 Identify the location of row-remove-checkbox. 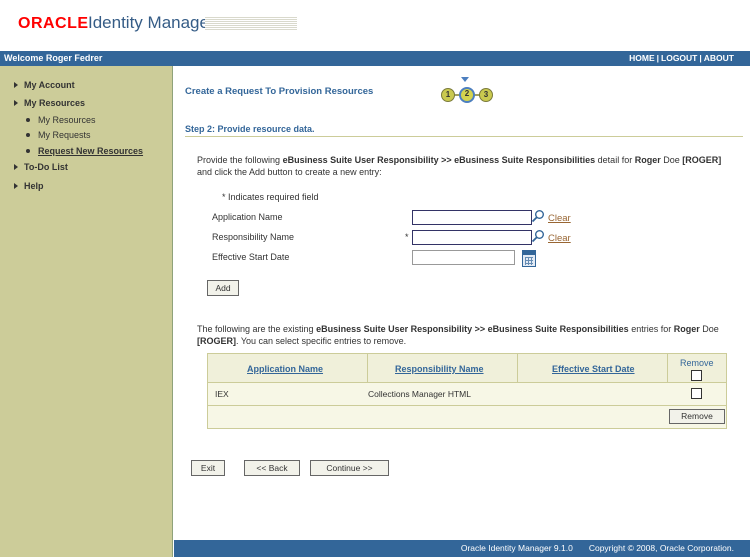
(696, 393).